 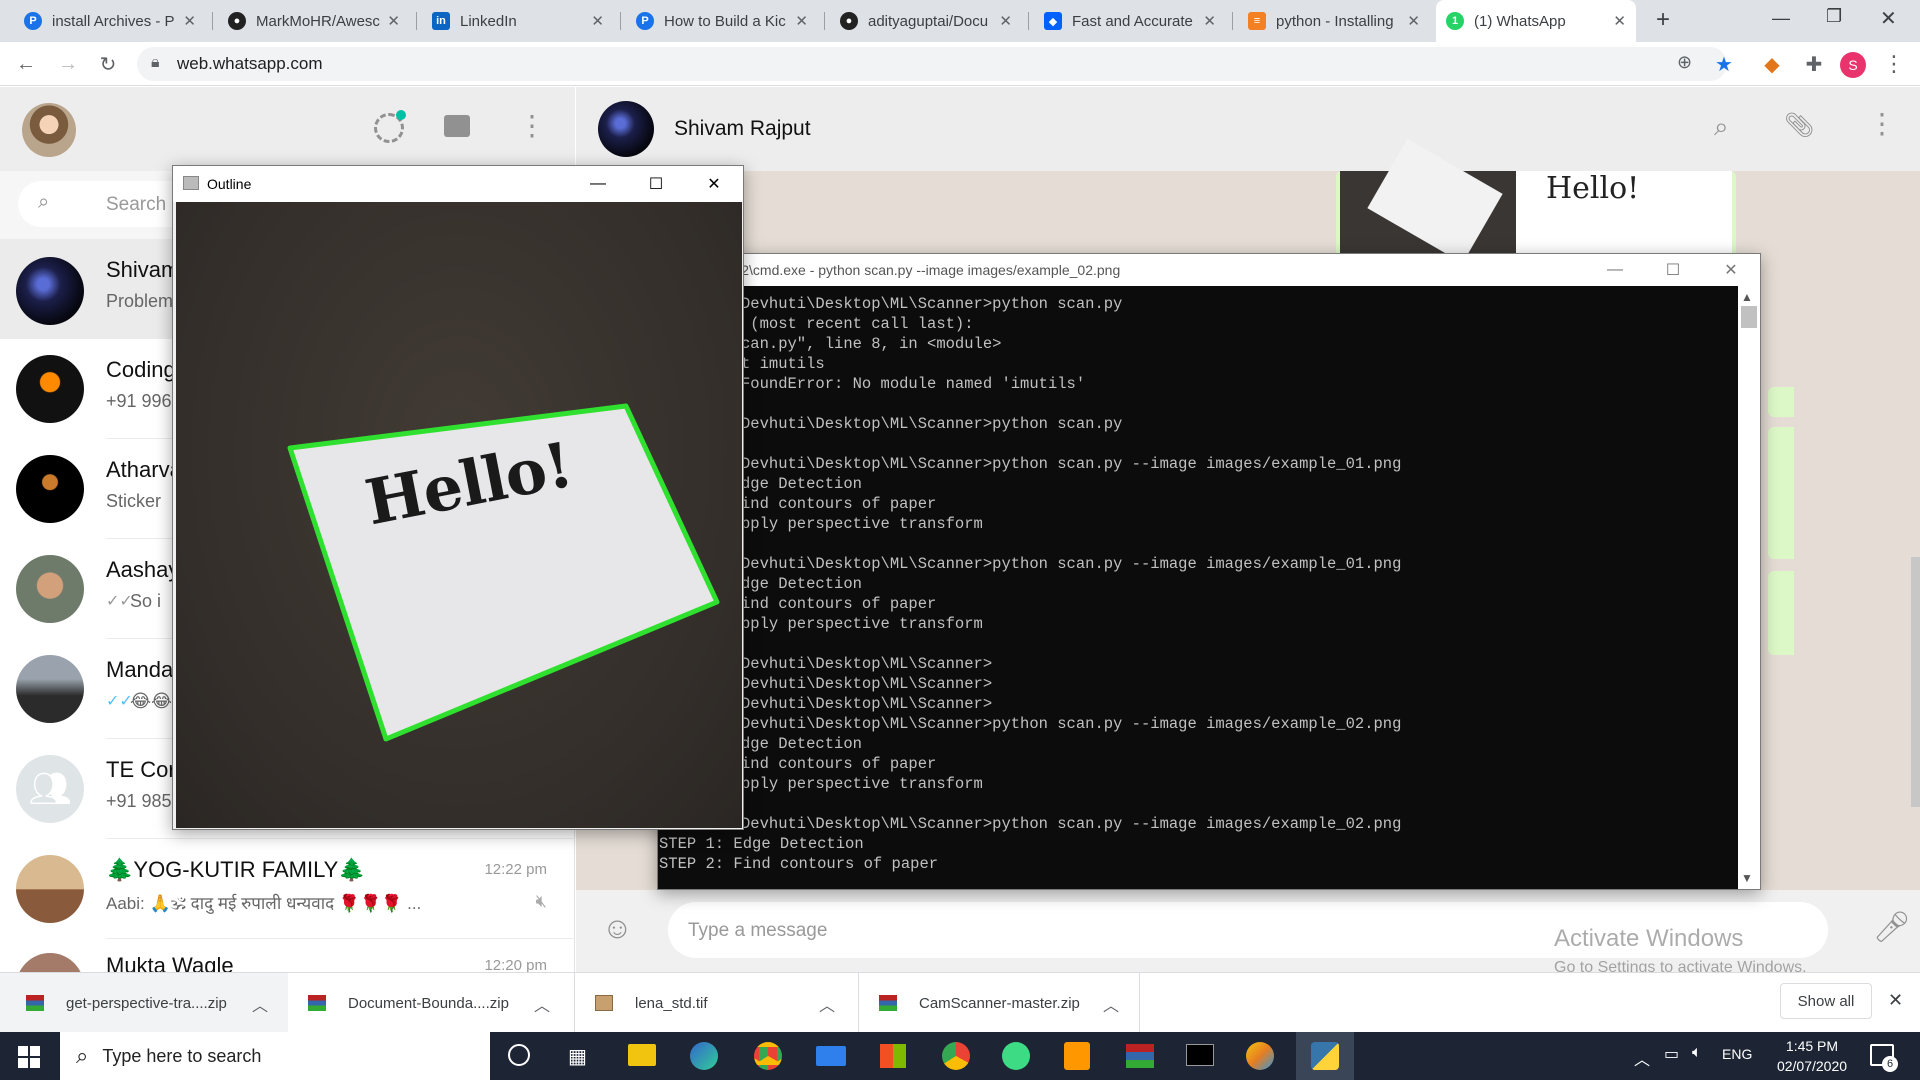 What do you see at coordinates (1721, 127) in the screenshot?
I see `search-icon: ⌕` at bounding box center [1721, 127].